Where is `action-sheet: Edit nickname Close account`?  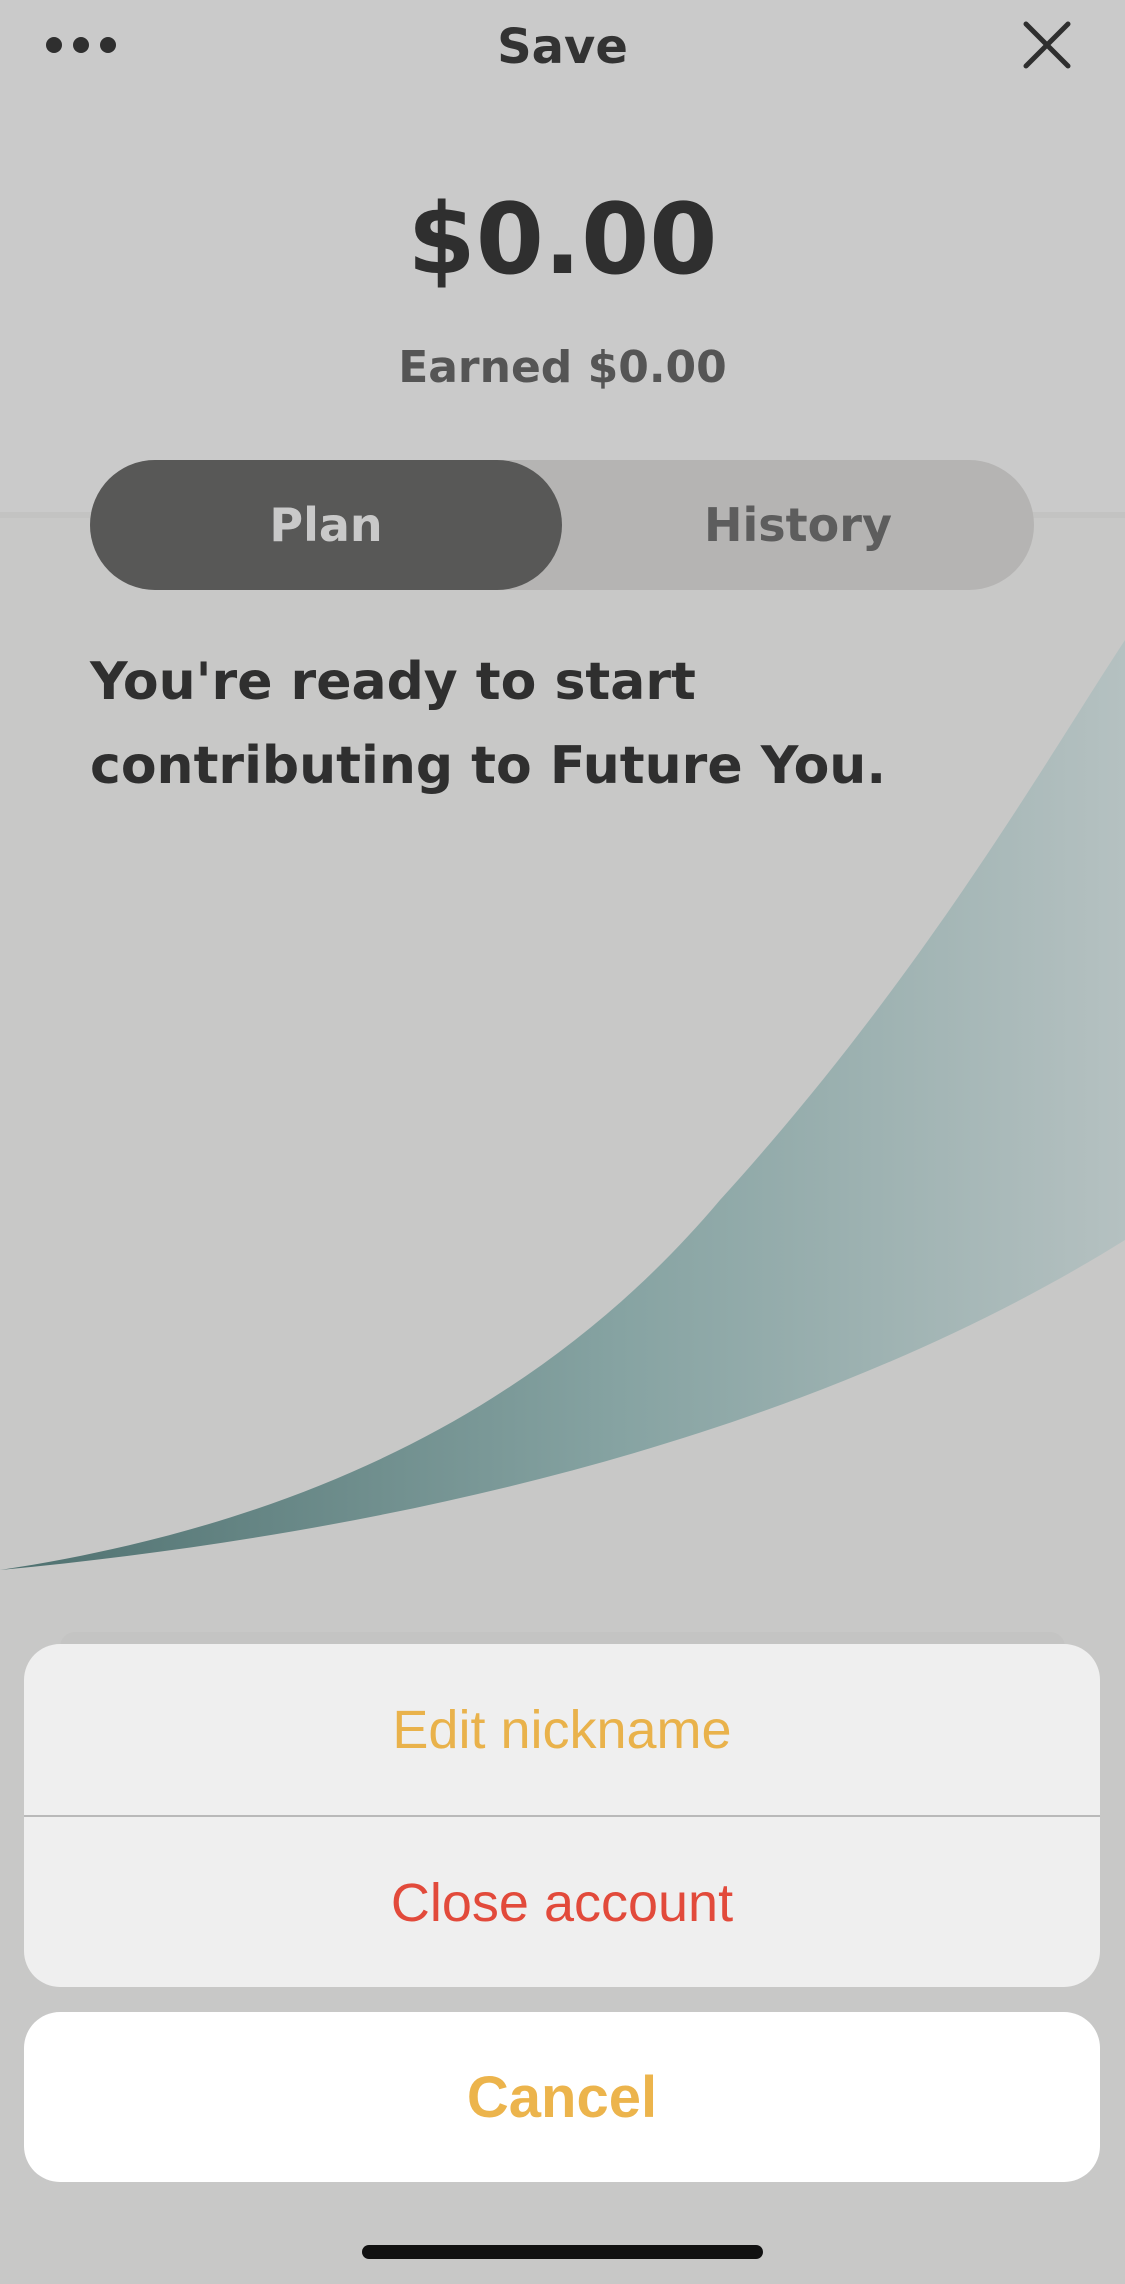
action-sheet: Edit nickname Close account is located at coordinates (562, 1815).